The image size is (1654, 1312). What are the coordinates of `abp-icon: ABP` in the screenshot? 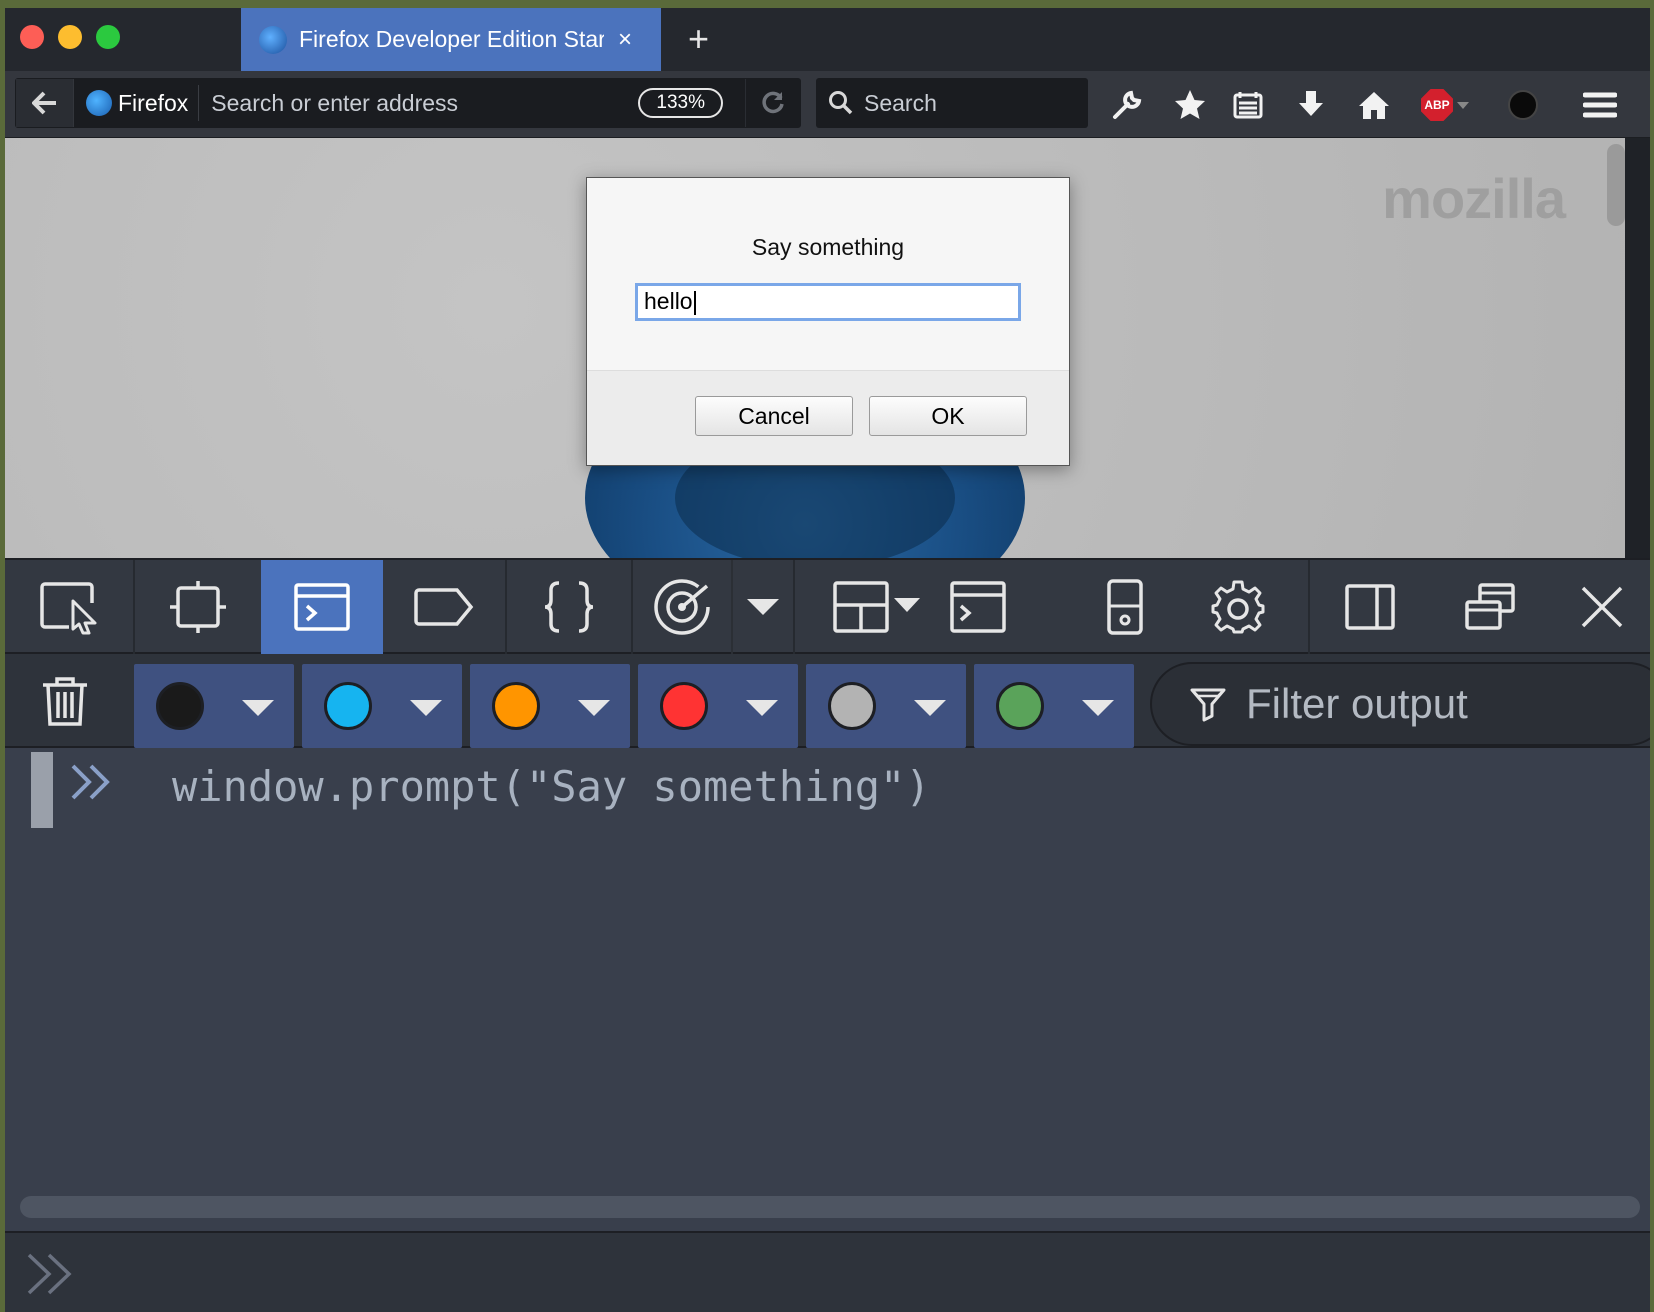 It's located at (1445, 105).